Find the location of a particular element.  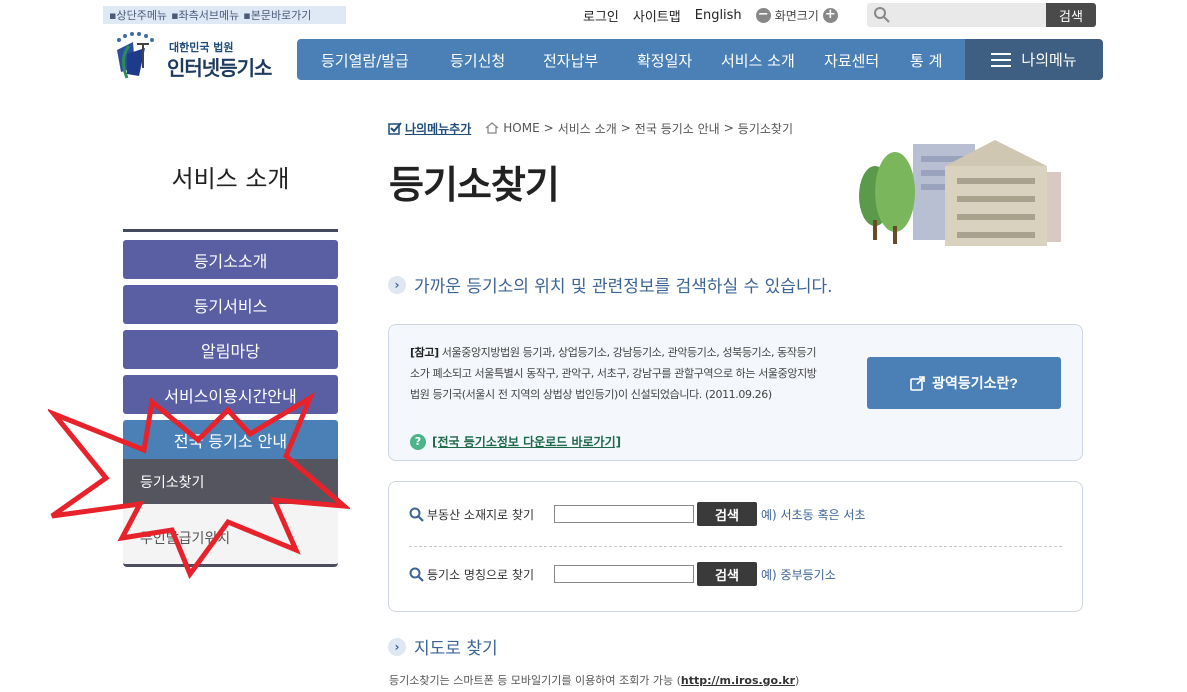

intro-label: 가까운 등기소의 위치 및 관련정보를 검색하실 수 있습니다. is located at coordinates (623, 287).